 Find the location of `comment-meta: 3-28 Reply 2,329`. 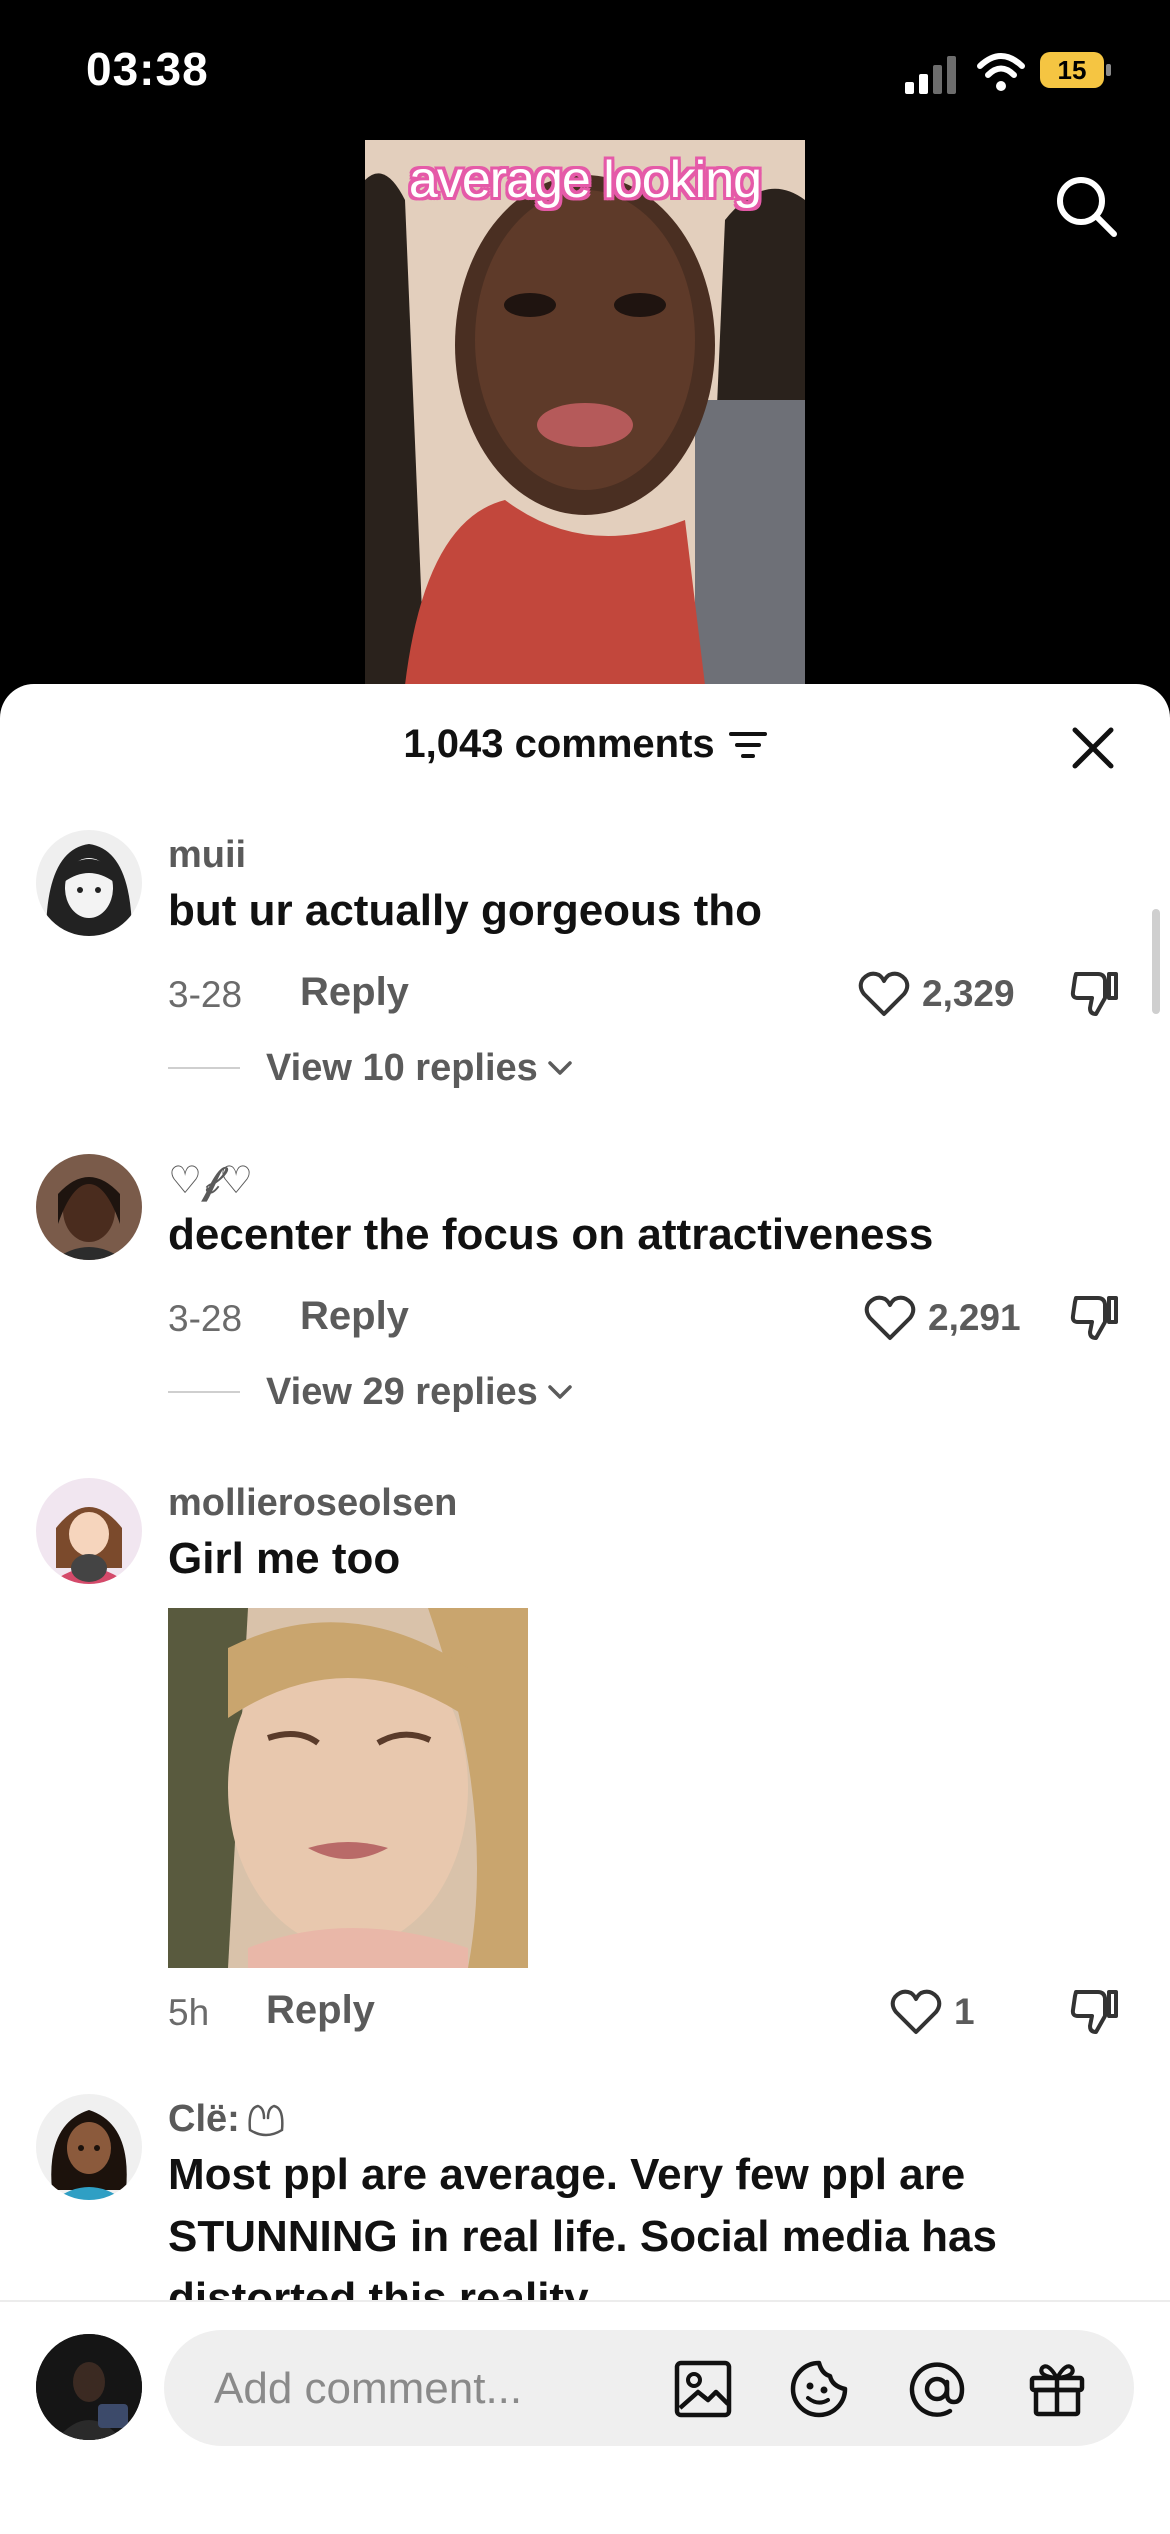

comment-meta: 3-28 Reply 2,329 is located at coordinates (648, 994).